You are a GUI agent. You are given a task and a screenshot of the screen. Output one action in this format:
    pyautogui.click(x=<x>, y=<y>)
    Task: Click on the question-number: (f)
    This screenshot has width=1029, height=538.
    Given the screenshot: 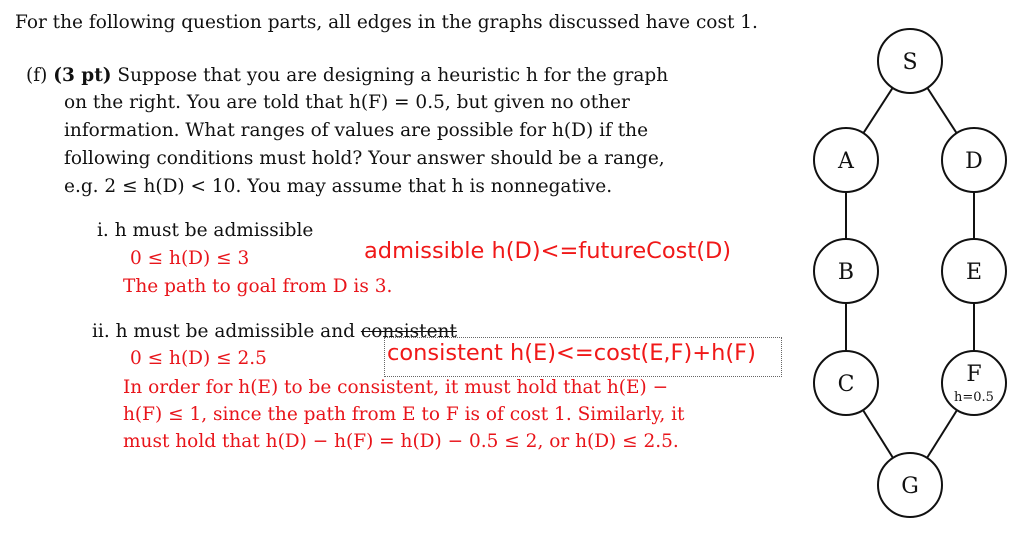 What is the action you would take?
    pyautogui.click(x=37, y=75)
    